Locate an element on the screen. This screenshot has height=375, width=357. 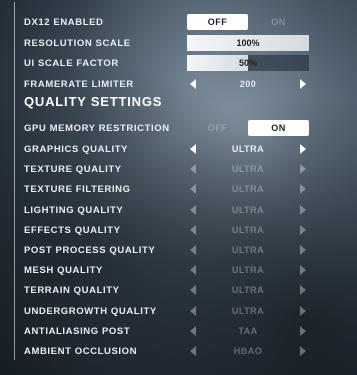
quality-label: EFFECTS QUALITY is located at coordinates (72, 230).